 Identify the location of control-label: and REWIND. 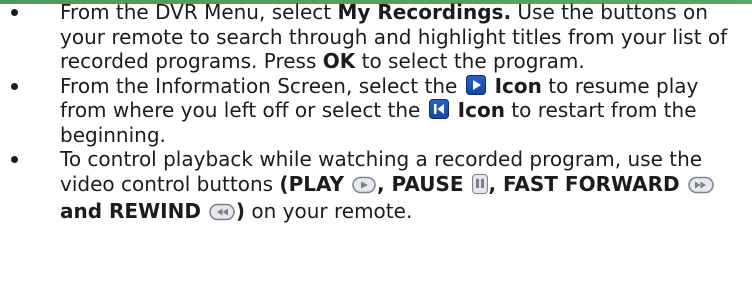
(134, 211).